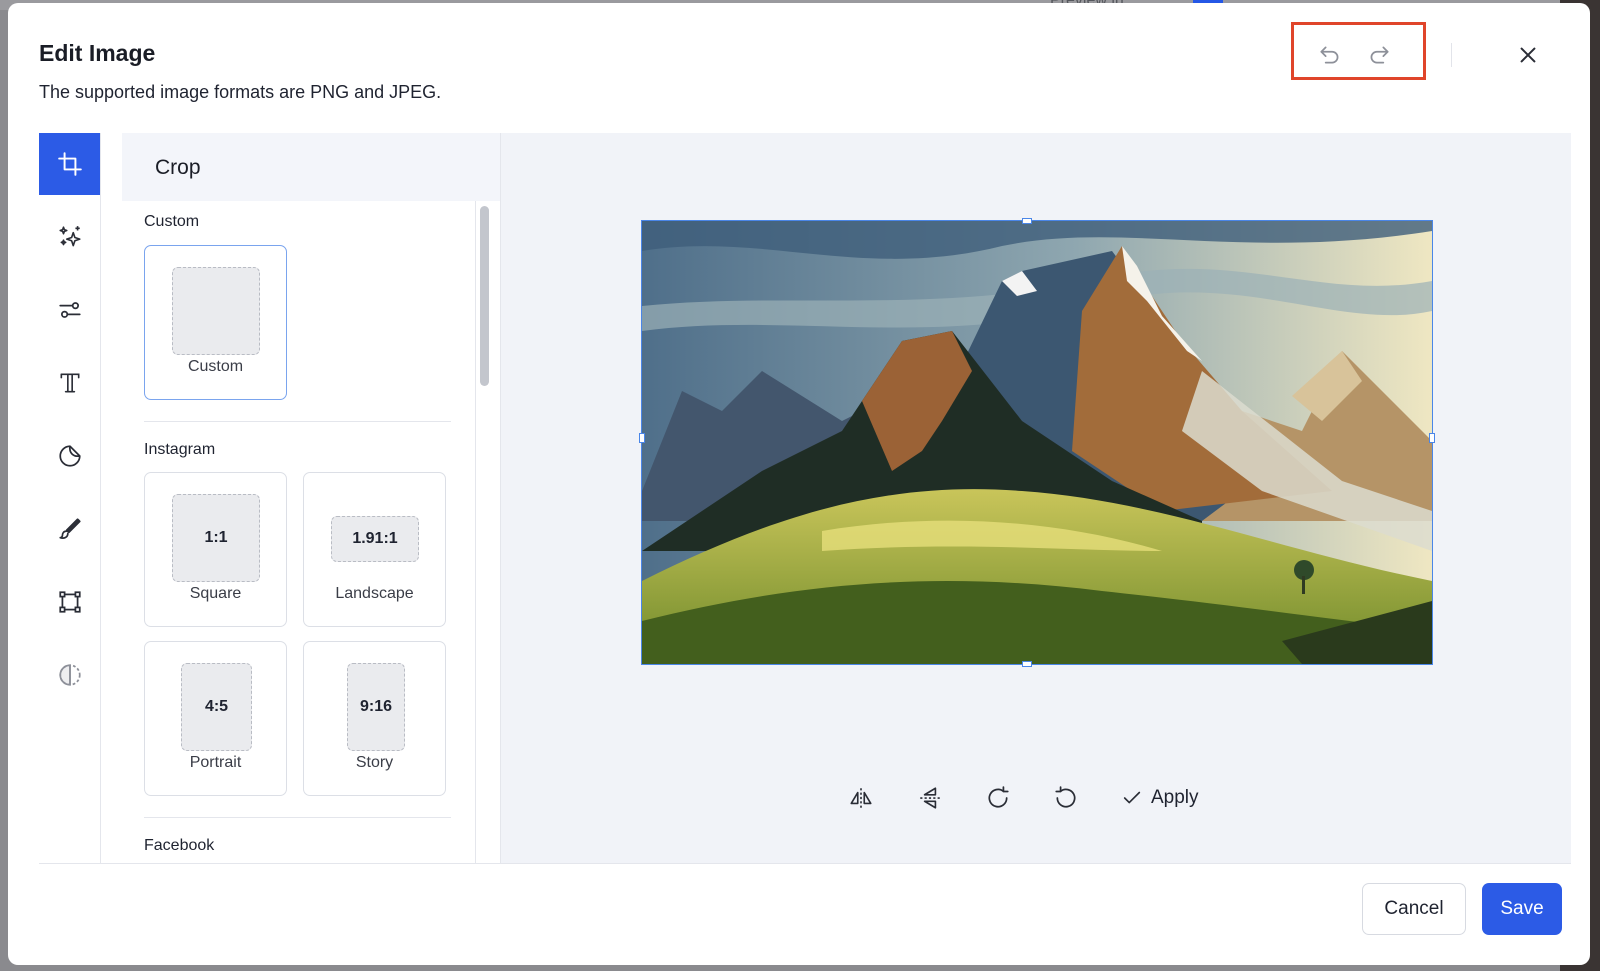  I want to click on tool-filter, so click(69, 675).